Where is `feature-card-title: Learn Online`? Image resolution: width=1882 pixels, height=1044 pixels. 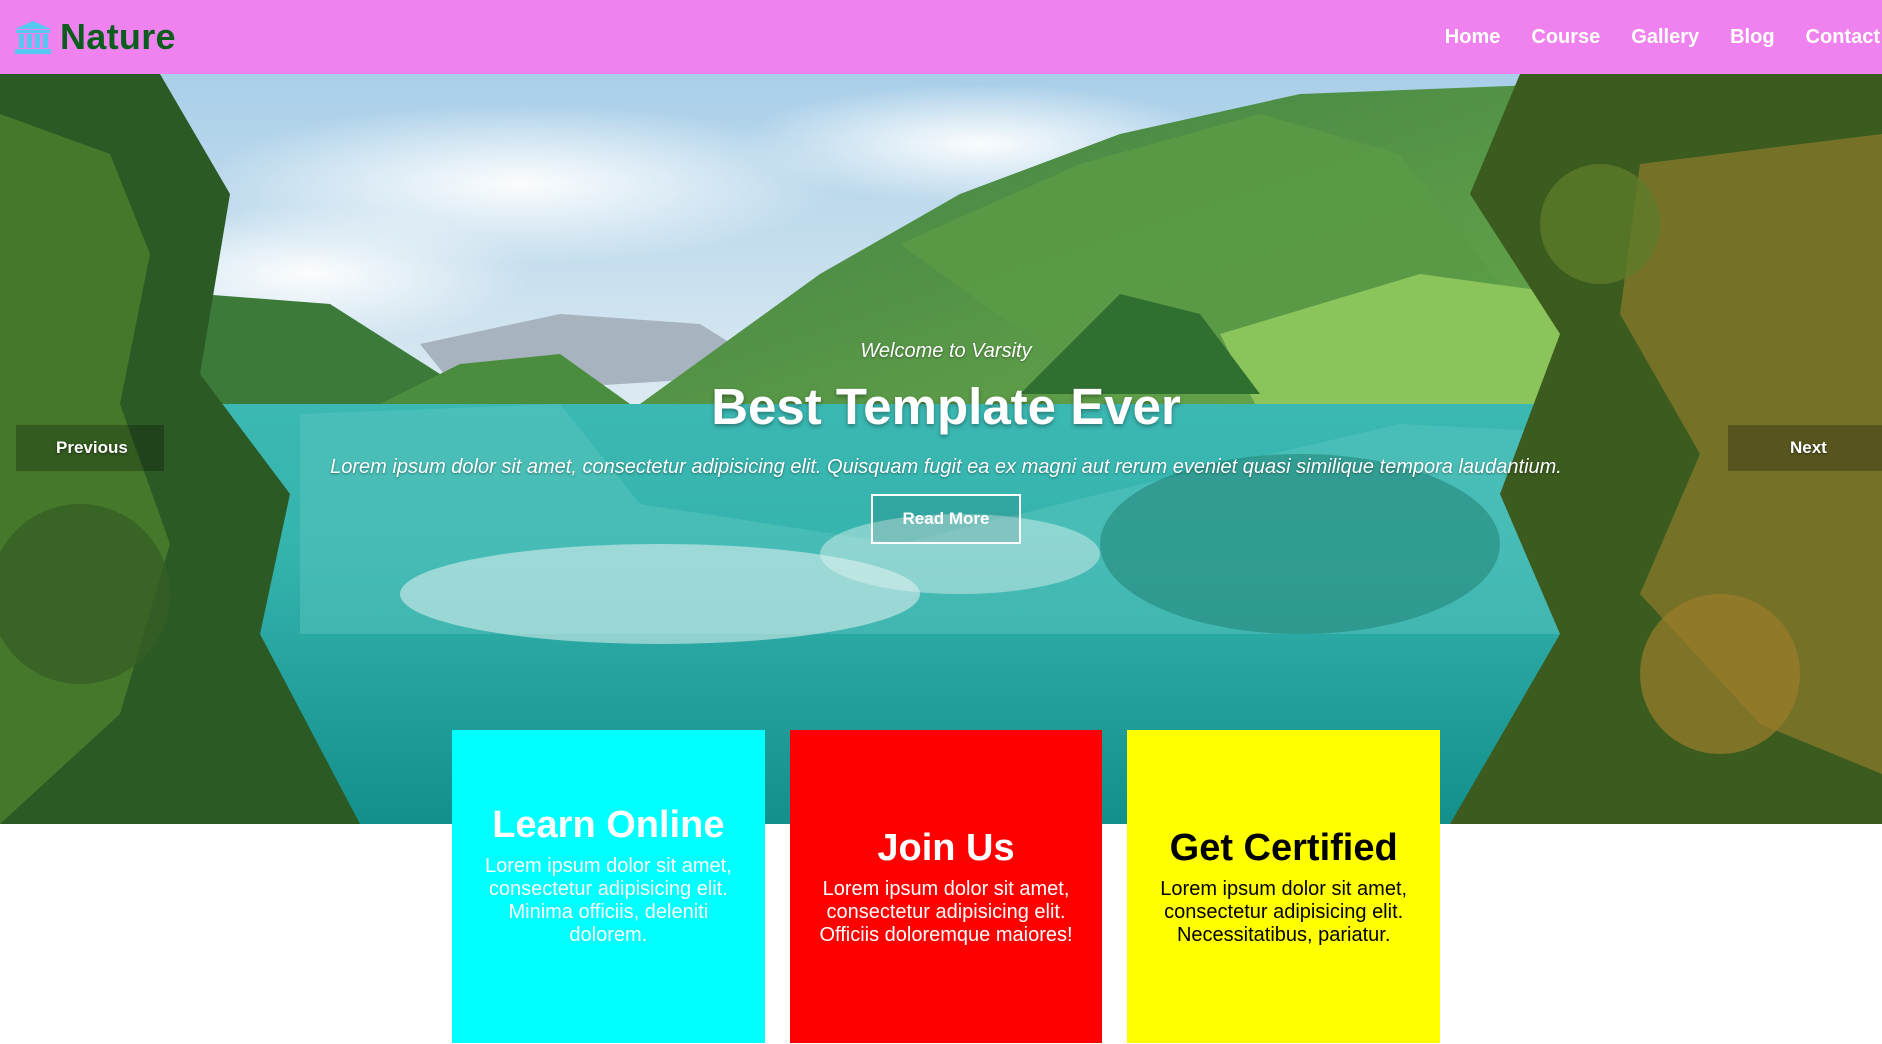
feature-card-title: Learn Online is located at coordinates (608, 825).